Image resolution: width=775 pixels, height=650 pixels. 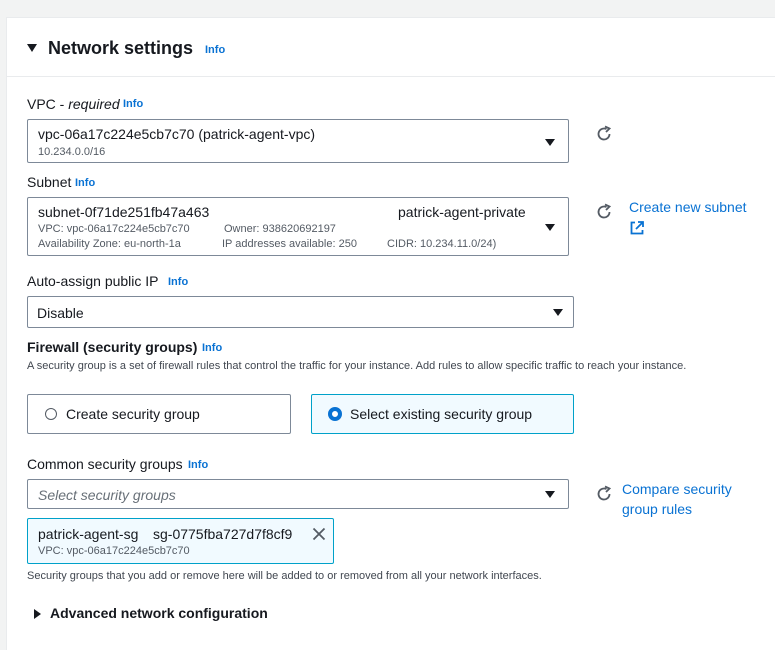 I want to click on create-new-subnet-link: Create new subnet, so click(x=688, y=207).